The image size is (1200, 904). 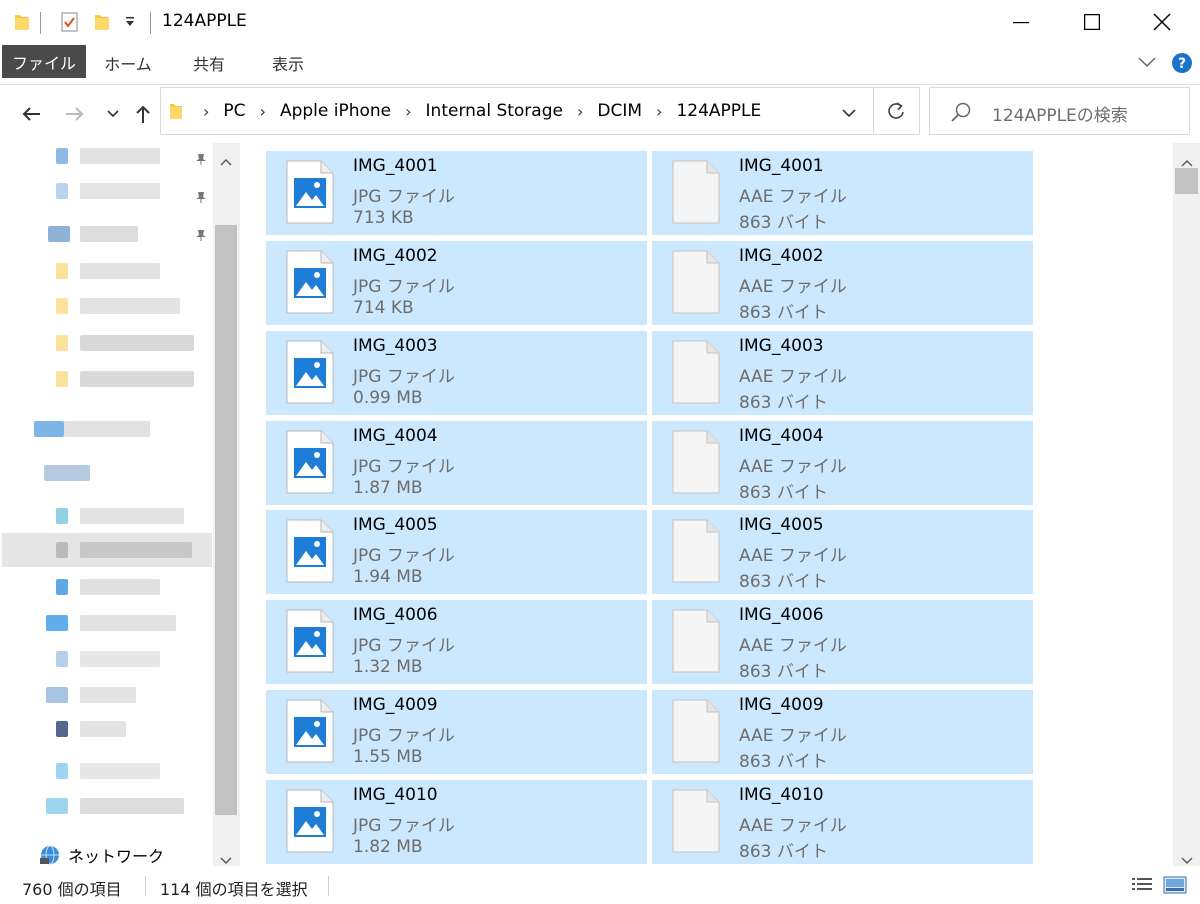 I want to click on window-title: 124APPLE, so click(x=204, y=21).